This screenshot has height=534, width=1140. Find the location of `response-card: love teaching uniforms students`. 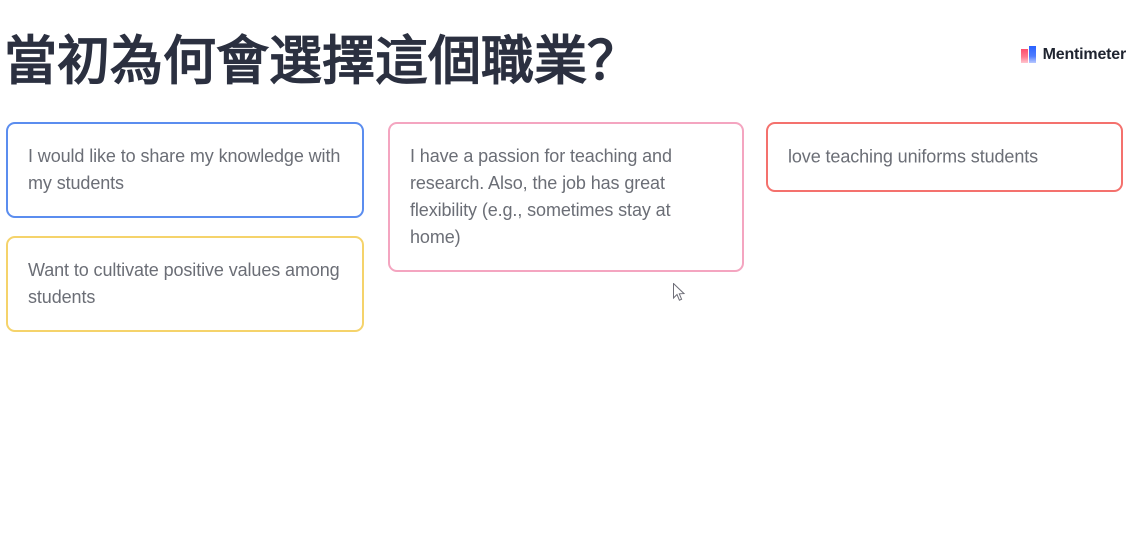

response-card: love teaching uniforms students is located at coordinates (944, 157).